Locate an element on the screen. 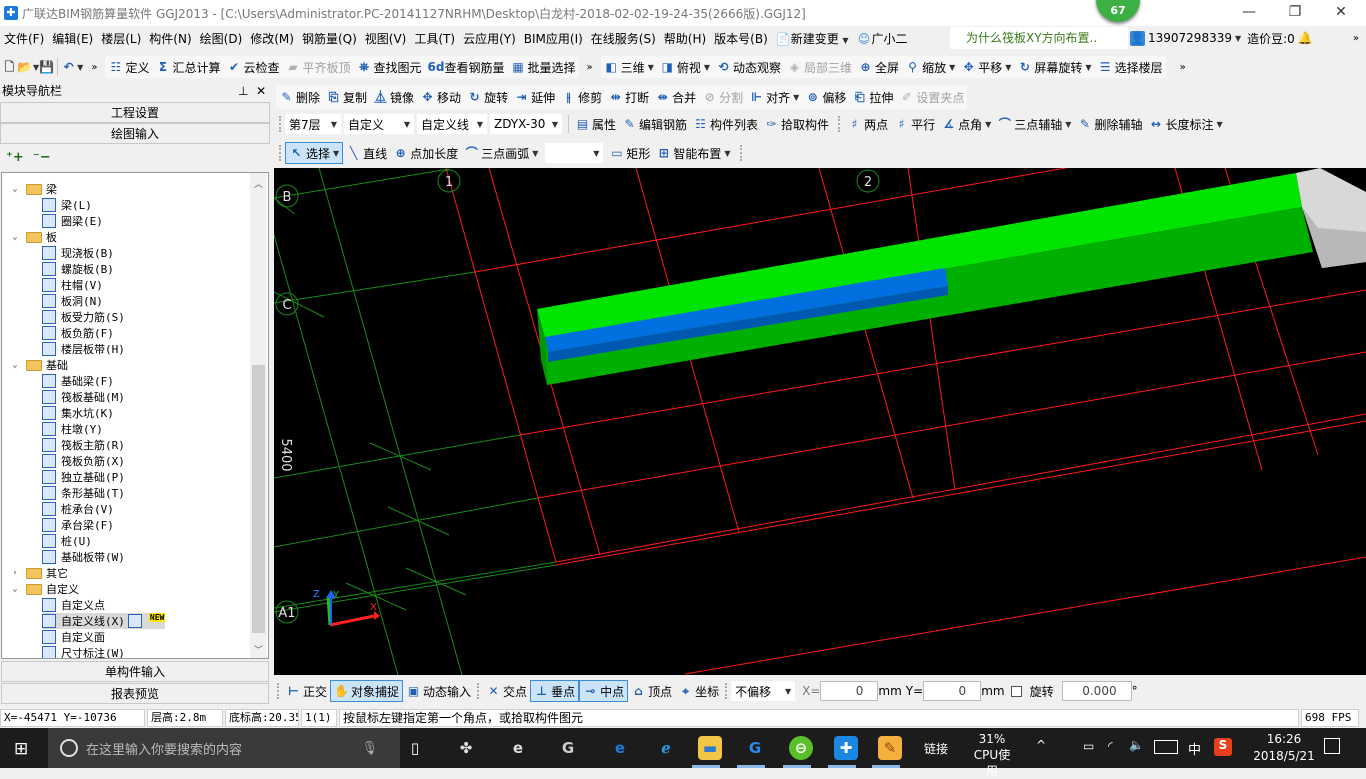 This screenshot has width=1366, height=779. menu-item: 视图(V) is located at coordinates (386, 38).